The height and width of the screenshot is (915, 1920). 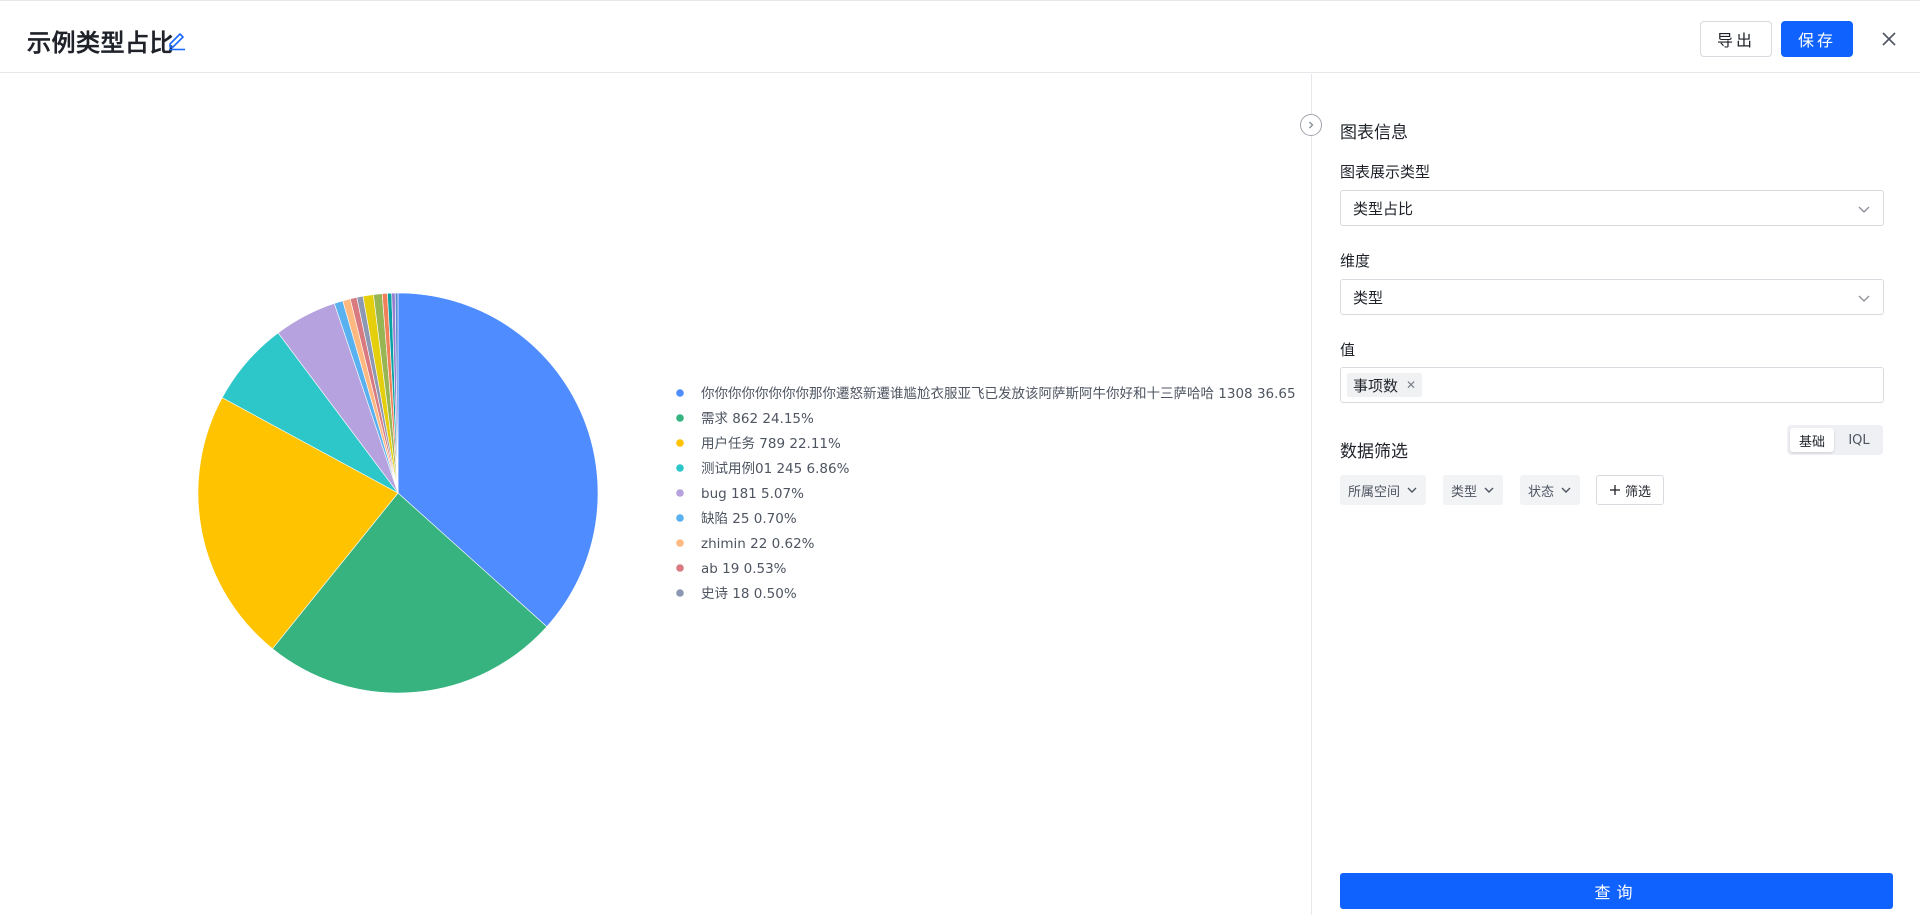 I want to click on filter-status: 状态, so click(x=1550, y=490).